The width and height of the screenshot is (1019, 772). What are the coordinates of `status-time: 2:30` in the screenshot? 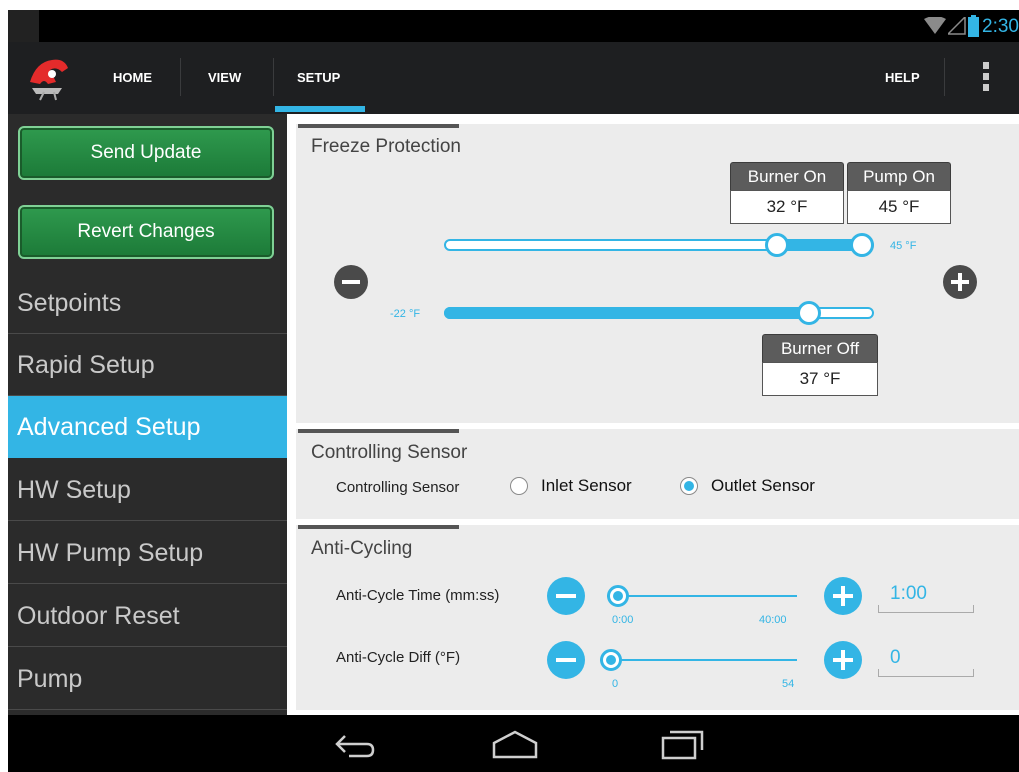 It's located at (1000, 26).